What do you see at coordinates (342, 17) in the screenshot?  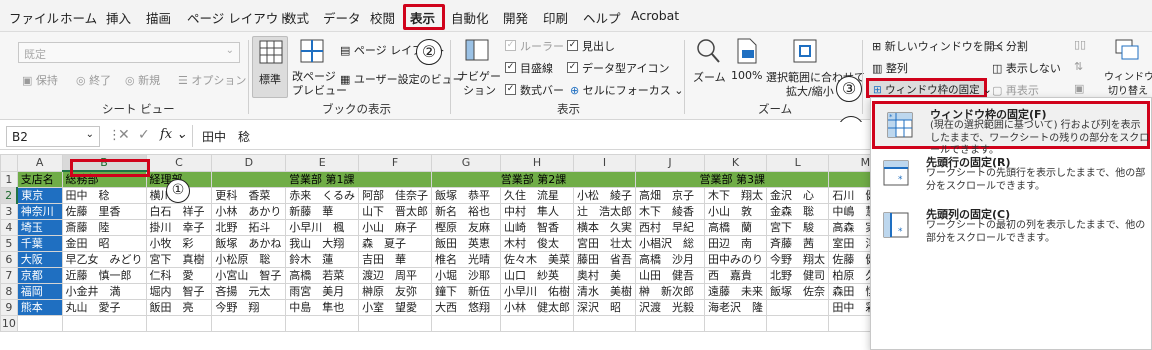 I see `tab-data: データ` at bounding box center [342, 17].